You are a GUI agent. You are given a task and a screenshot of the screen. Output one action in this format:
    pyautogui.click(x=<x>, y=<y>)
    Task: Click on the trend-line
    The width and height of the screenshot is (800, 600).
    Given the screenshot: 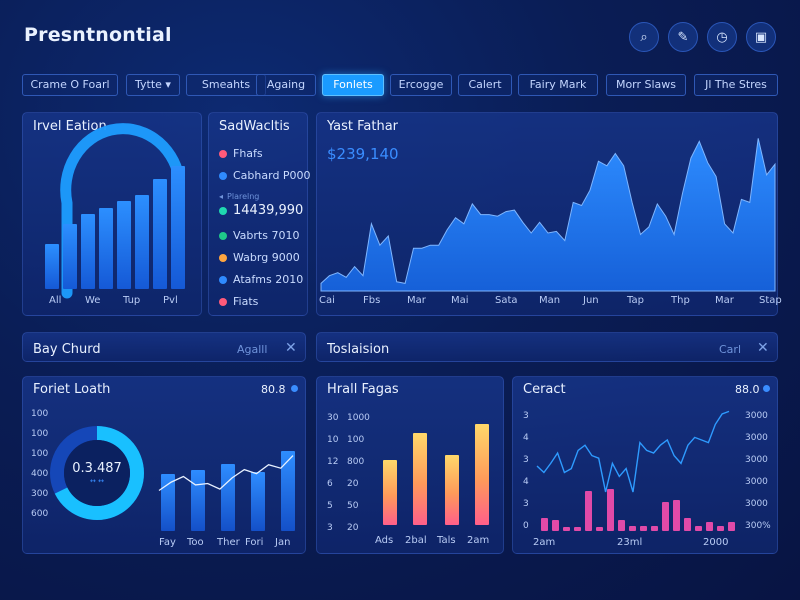 What is the action you would take?
    pyautogui.click(x=226, y=473)
    